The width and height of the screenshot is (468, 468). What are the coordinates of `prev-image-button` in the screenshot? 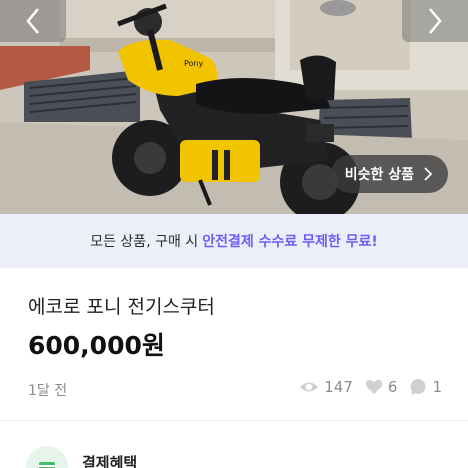 It's located at (33, 21).